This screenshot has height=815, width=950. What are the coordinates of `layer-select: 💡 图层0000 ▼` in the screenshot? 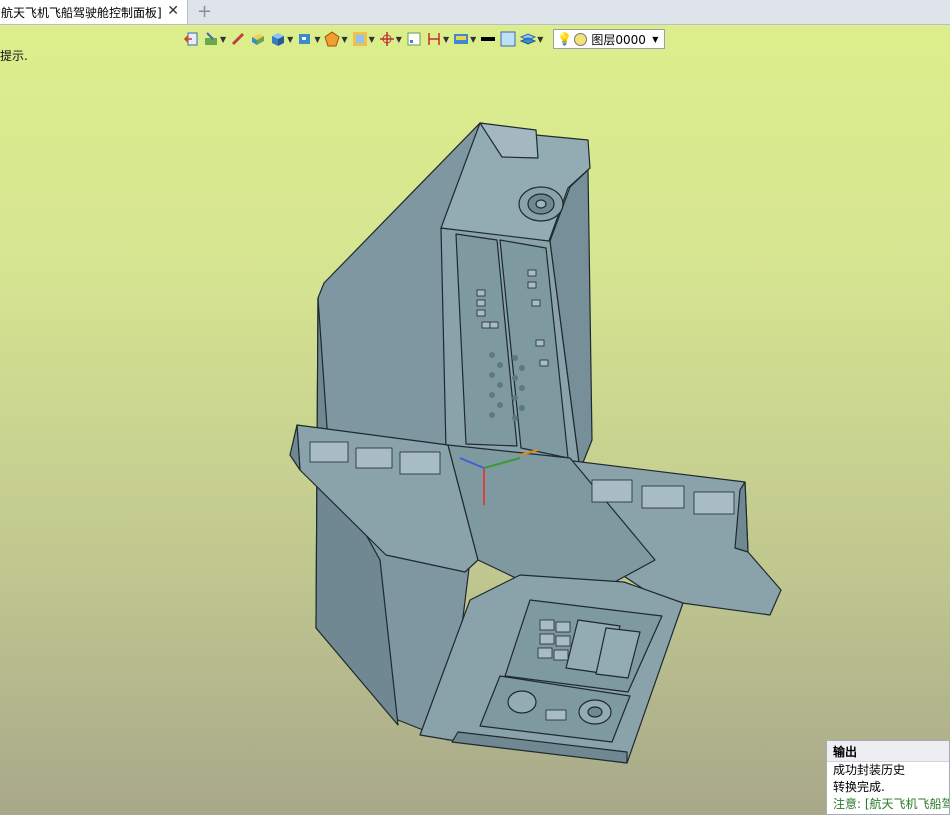 It's located at (609, 39).